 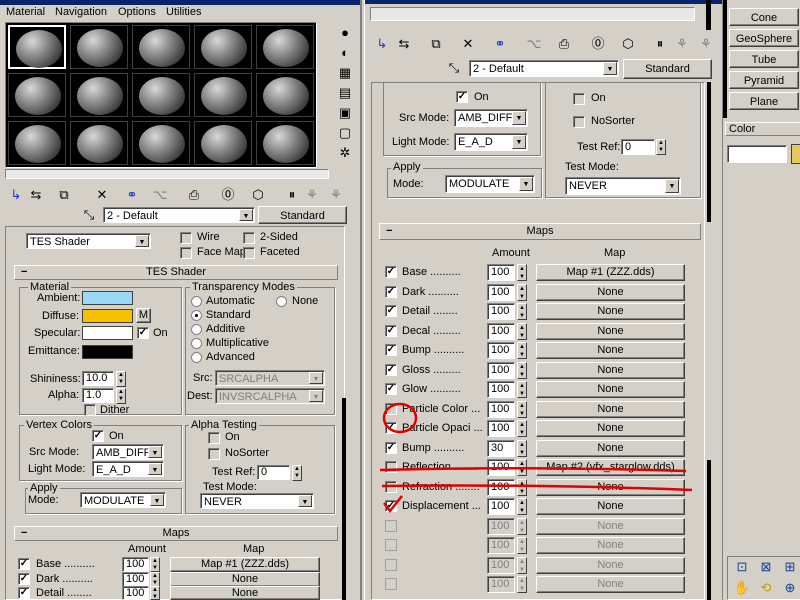 I want to click on annotation-overlay, so click(x=536, y=458).